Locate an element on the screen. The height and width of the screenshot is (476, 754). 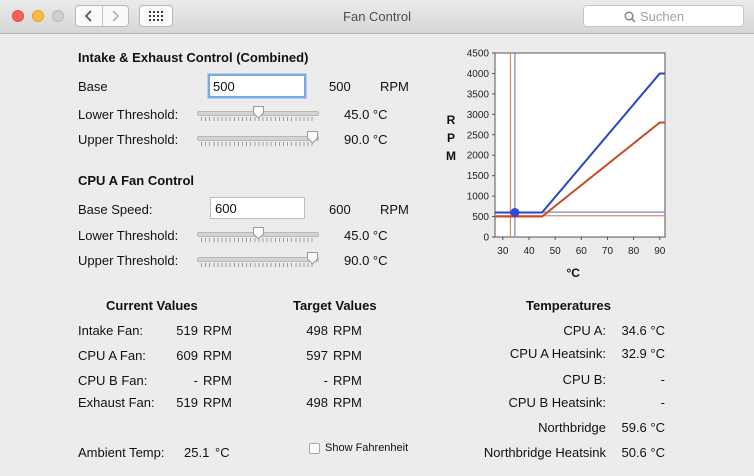
y-axis-label-char-0: R is located at coordinates (451, 120).